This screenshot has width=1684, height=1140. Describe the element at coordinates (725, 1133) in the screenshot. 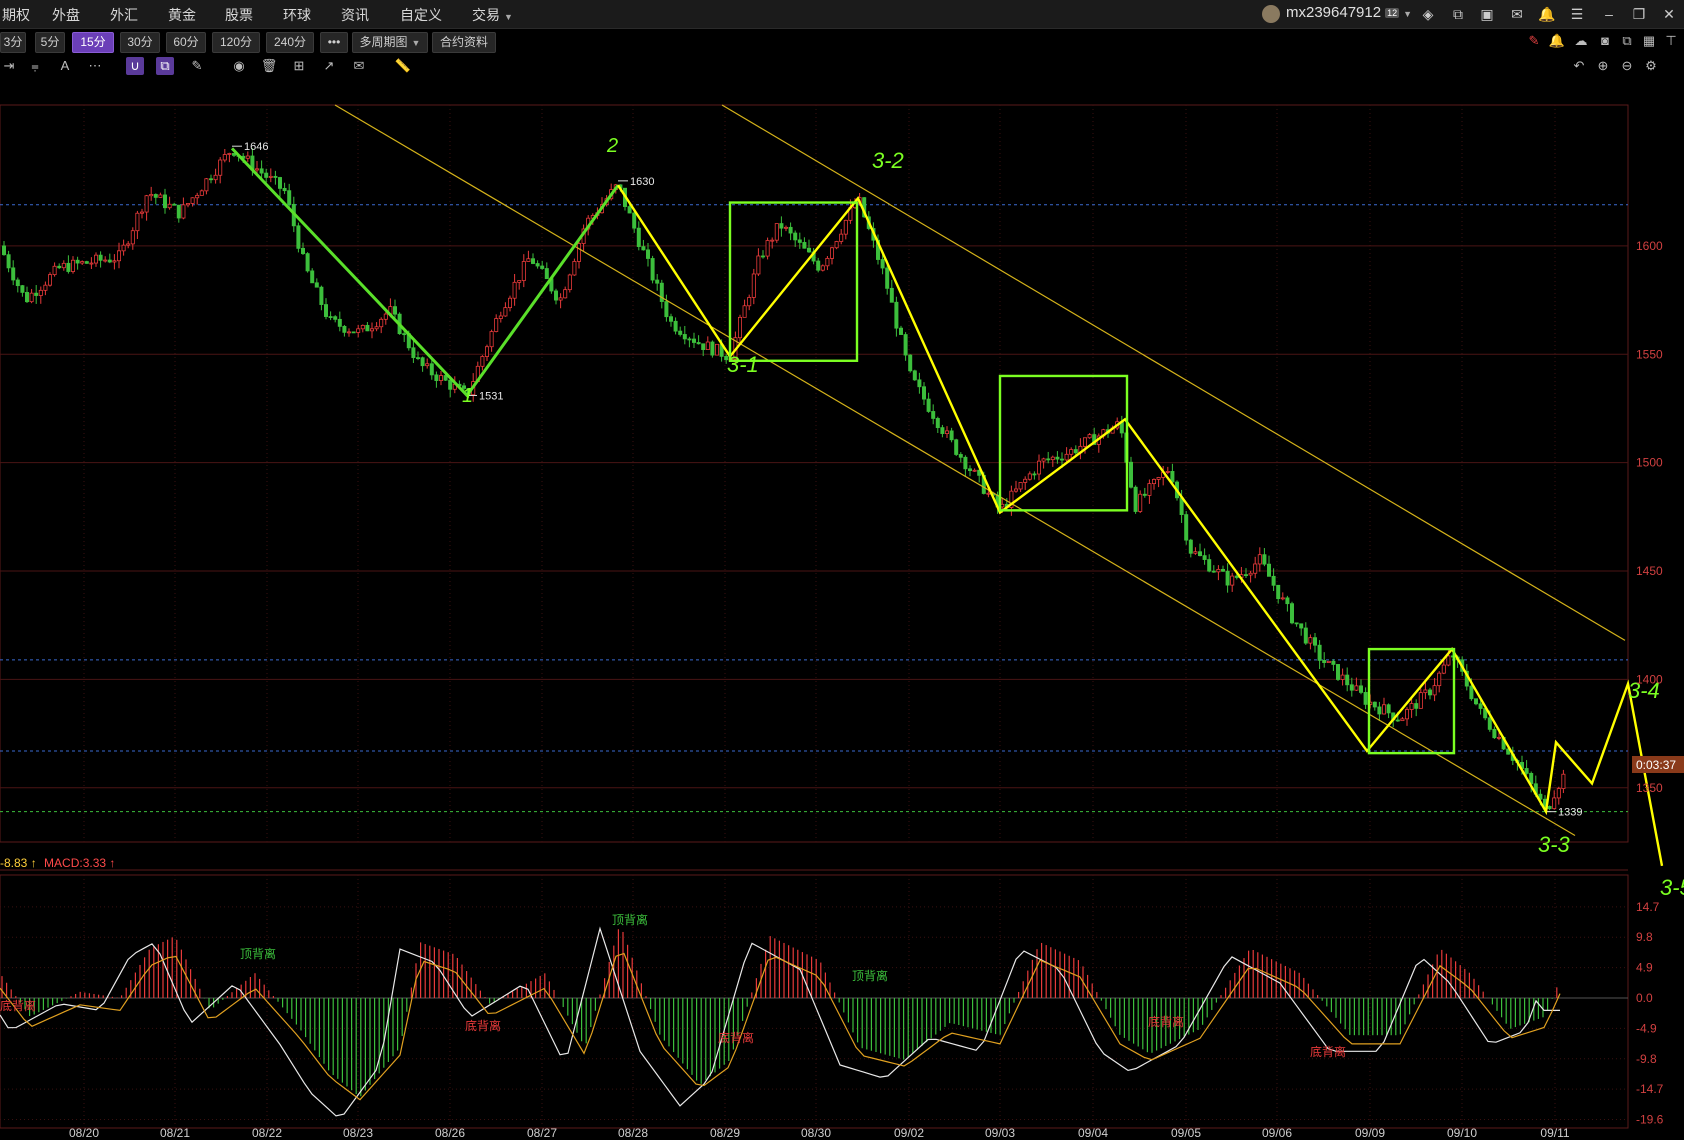

I see `date-tick-label: 08/29` at that location.